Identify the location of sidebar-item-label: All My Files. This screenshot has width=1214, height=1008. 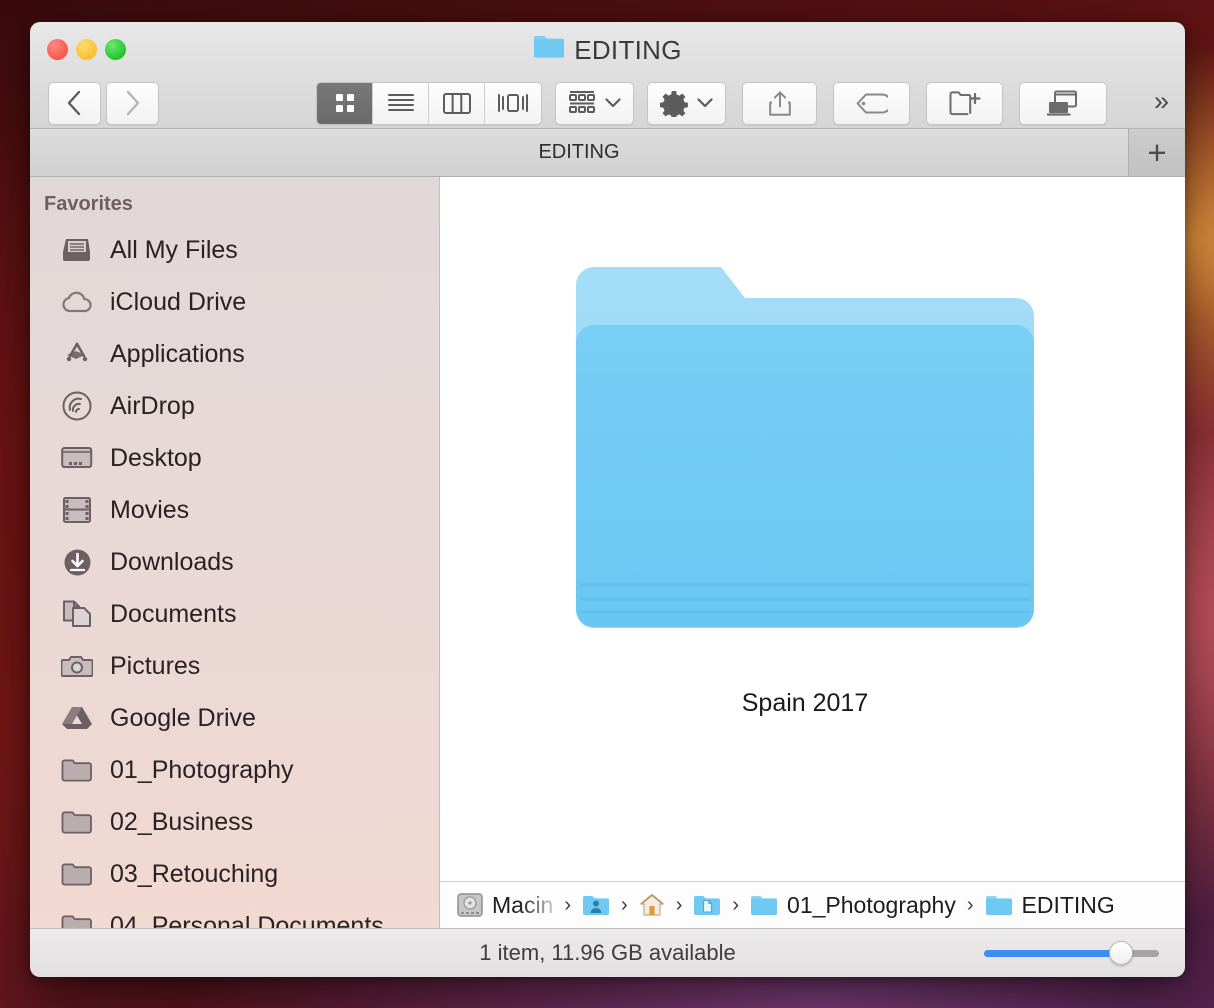
(174, 249).